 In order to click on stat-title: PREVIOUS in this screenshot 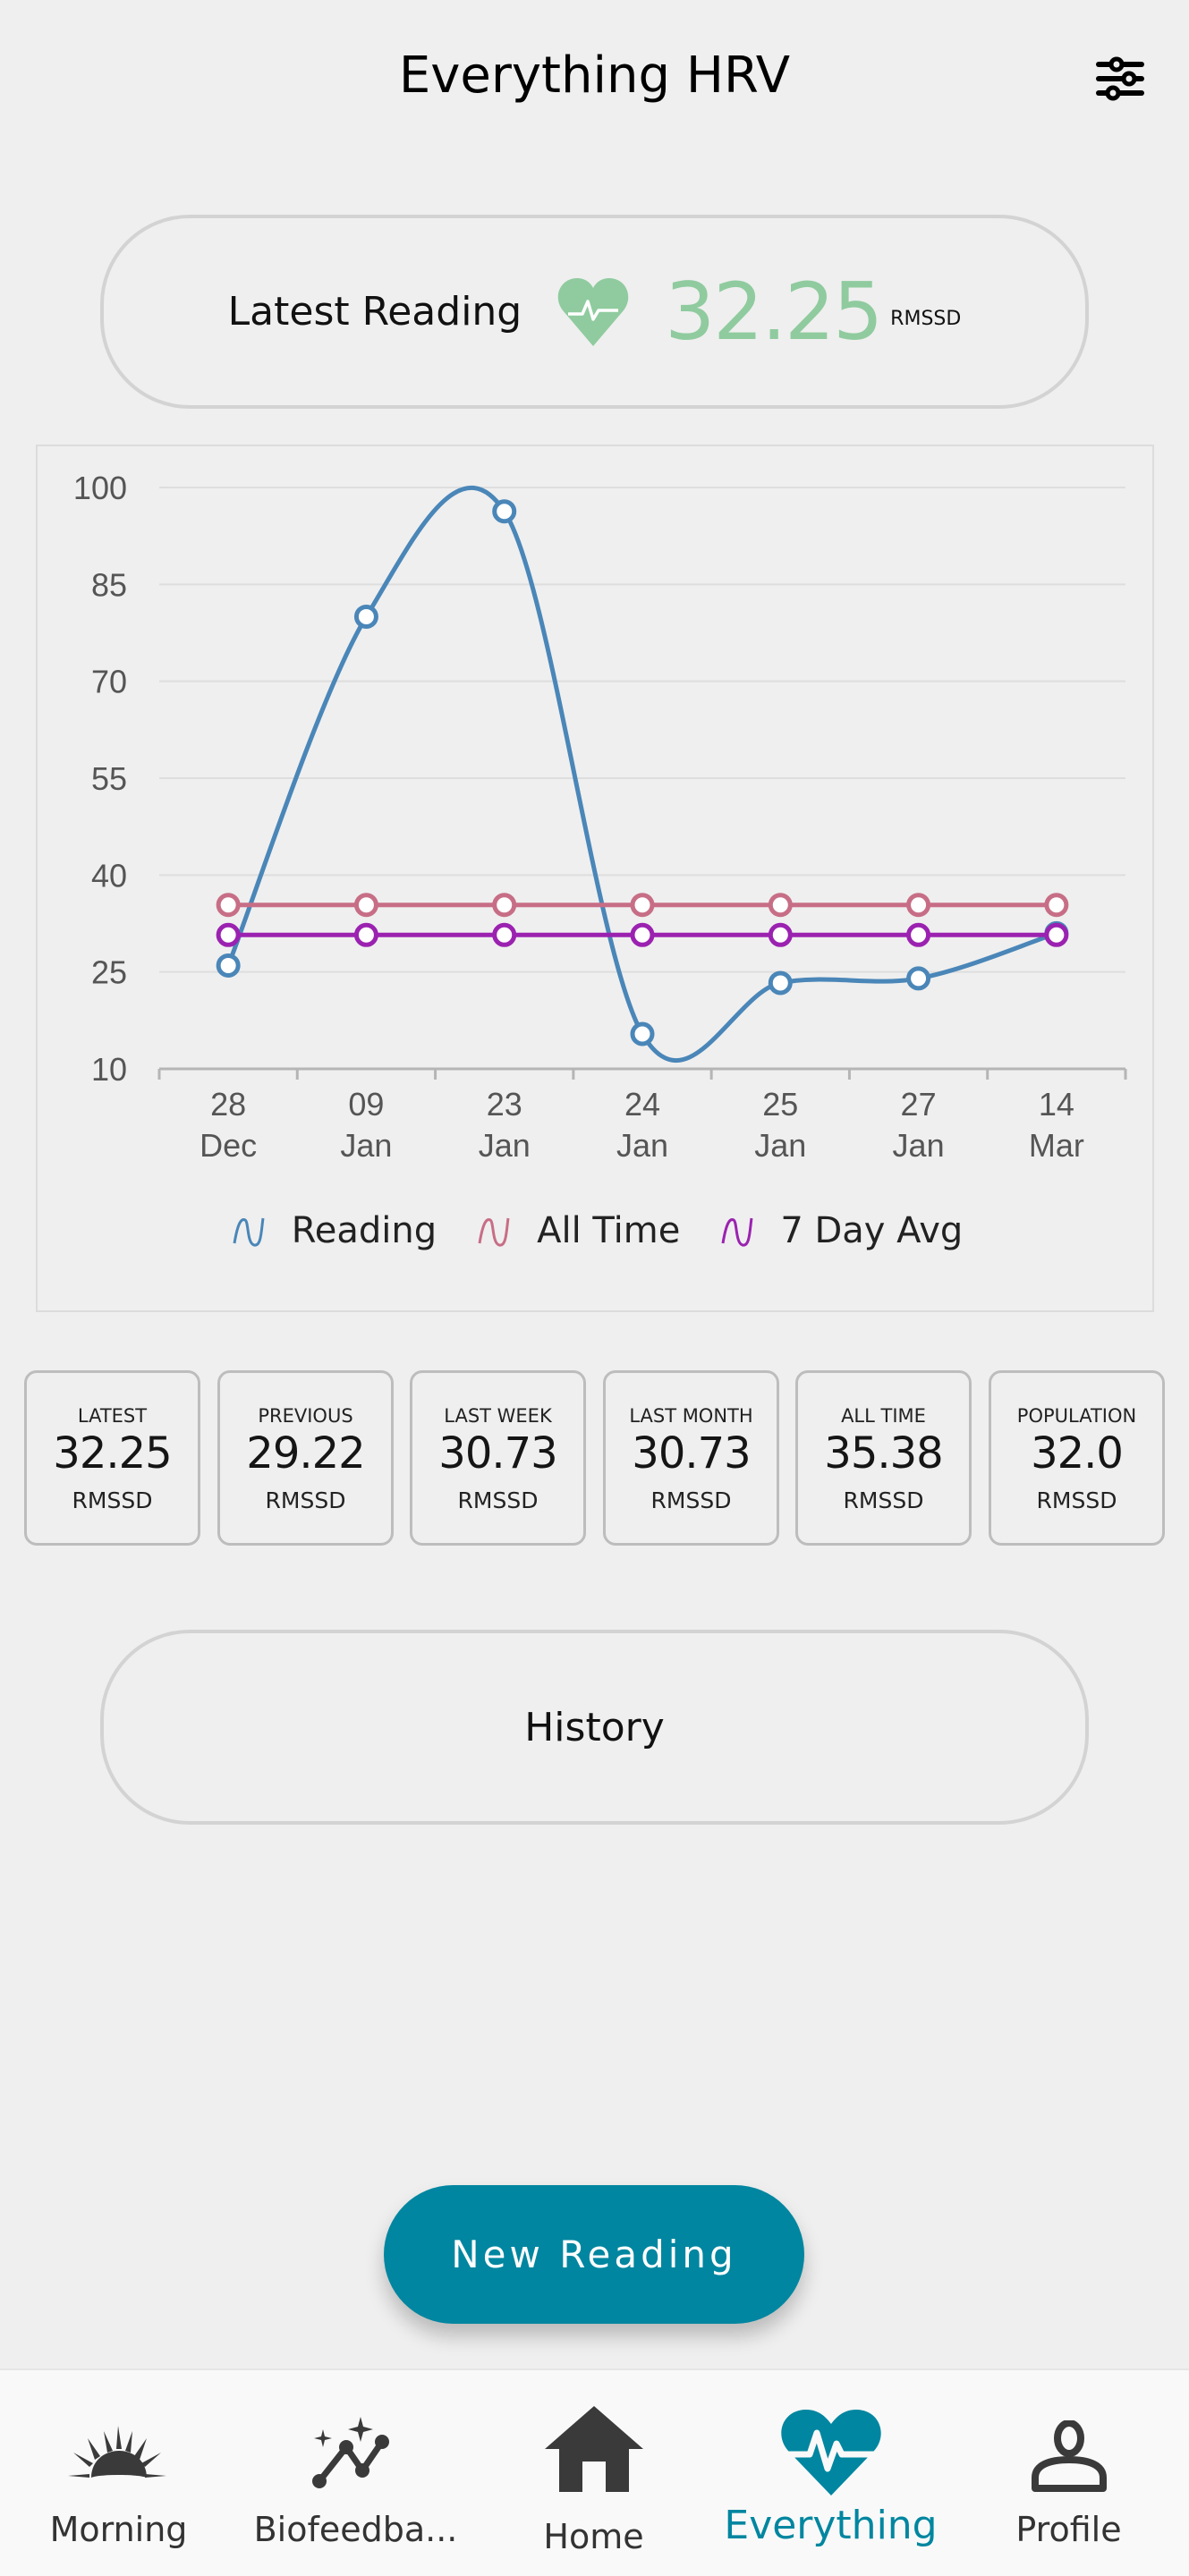, I will do `click(305, 1416)`.